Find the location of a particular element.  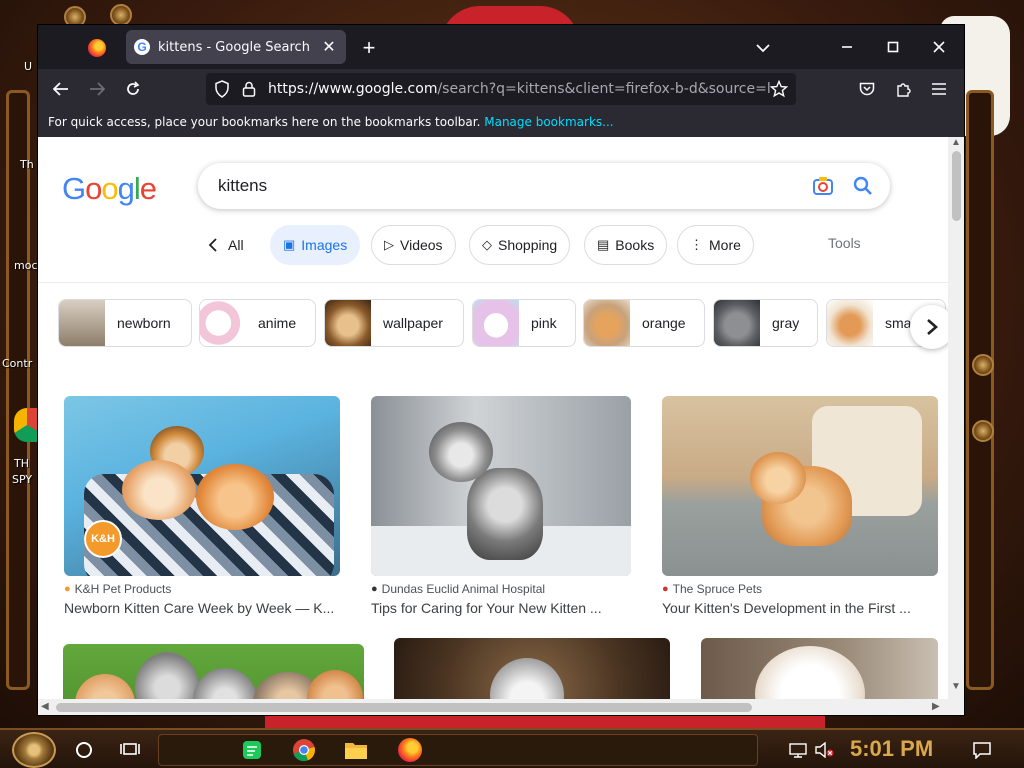

chevron-down-icon is located at coordinates (763, 48).